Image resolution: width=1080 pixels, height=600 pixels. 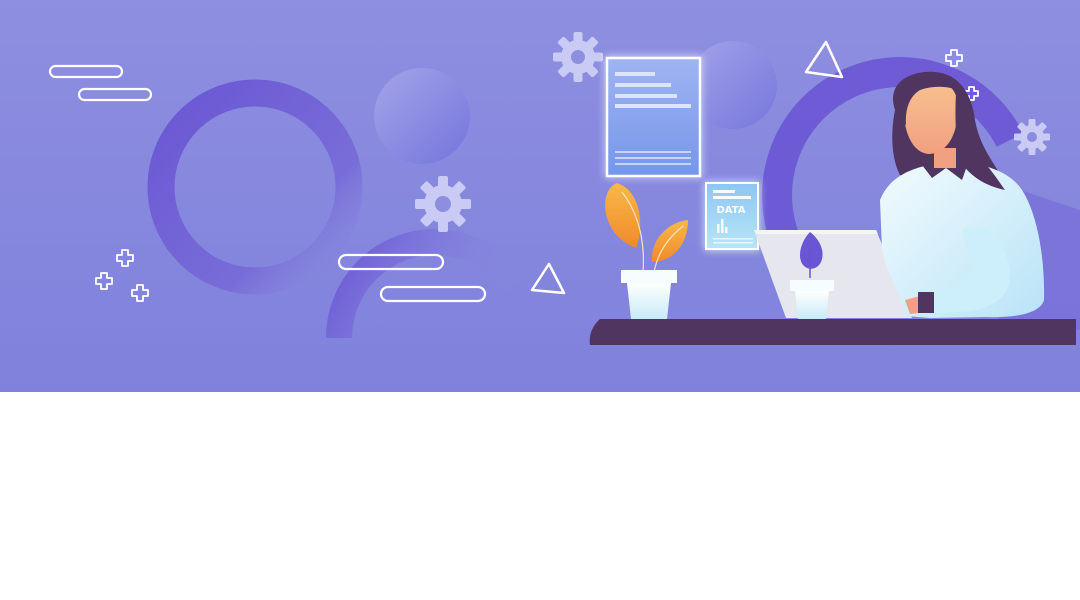 What do you see at coordinates (730, 210) in the screenshot?
I see `data-card-label: DATA` at bounding box center [730, 210].